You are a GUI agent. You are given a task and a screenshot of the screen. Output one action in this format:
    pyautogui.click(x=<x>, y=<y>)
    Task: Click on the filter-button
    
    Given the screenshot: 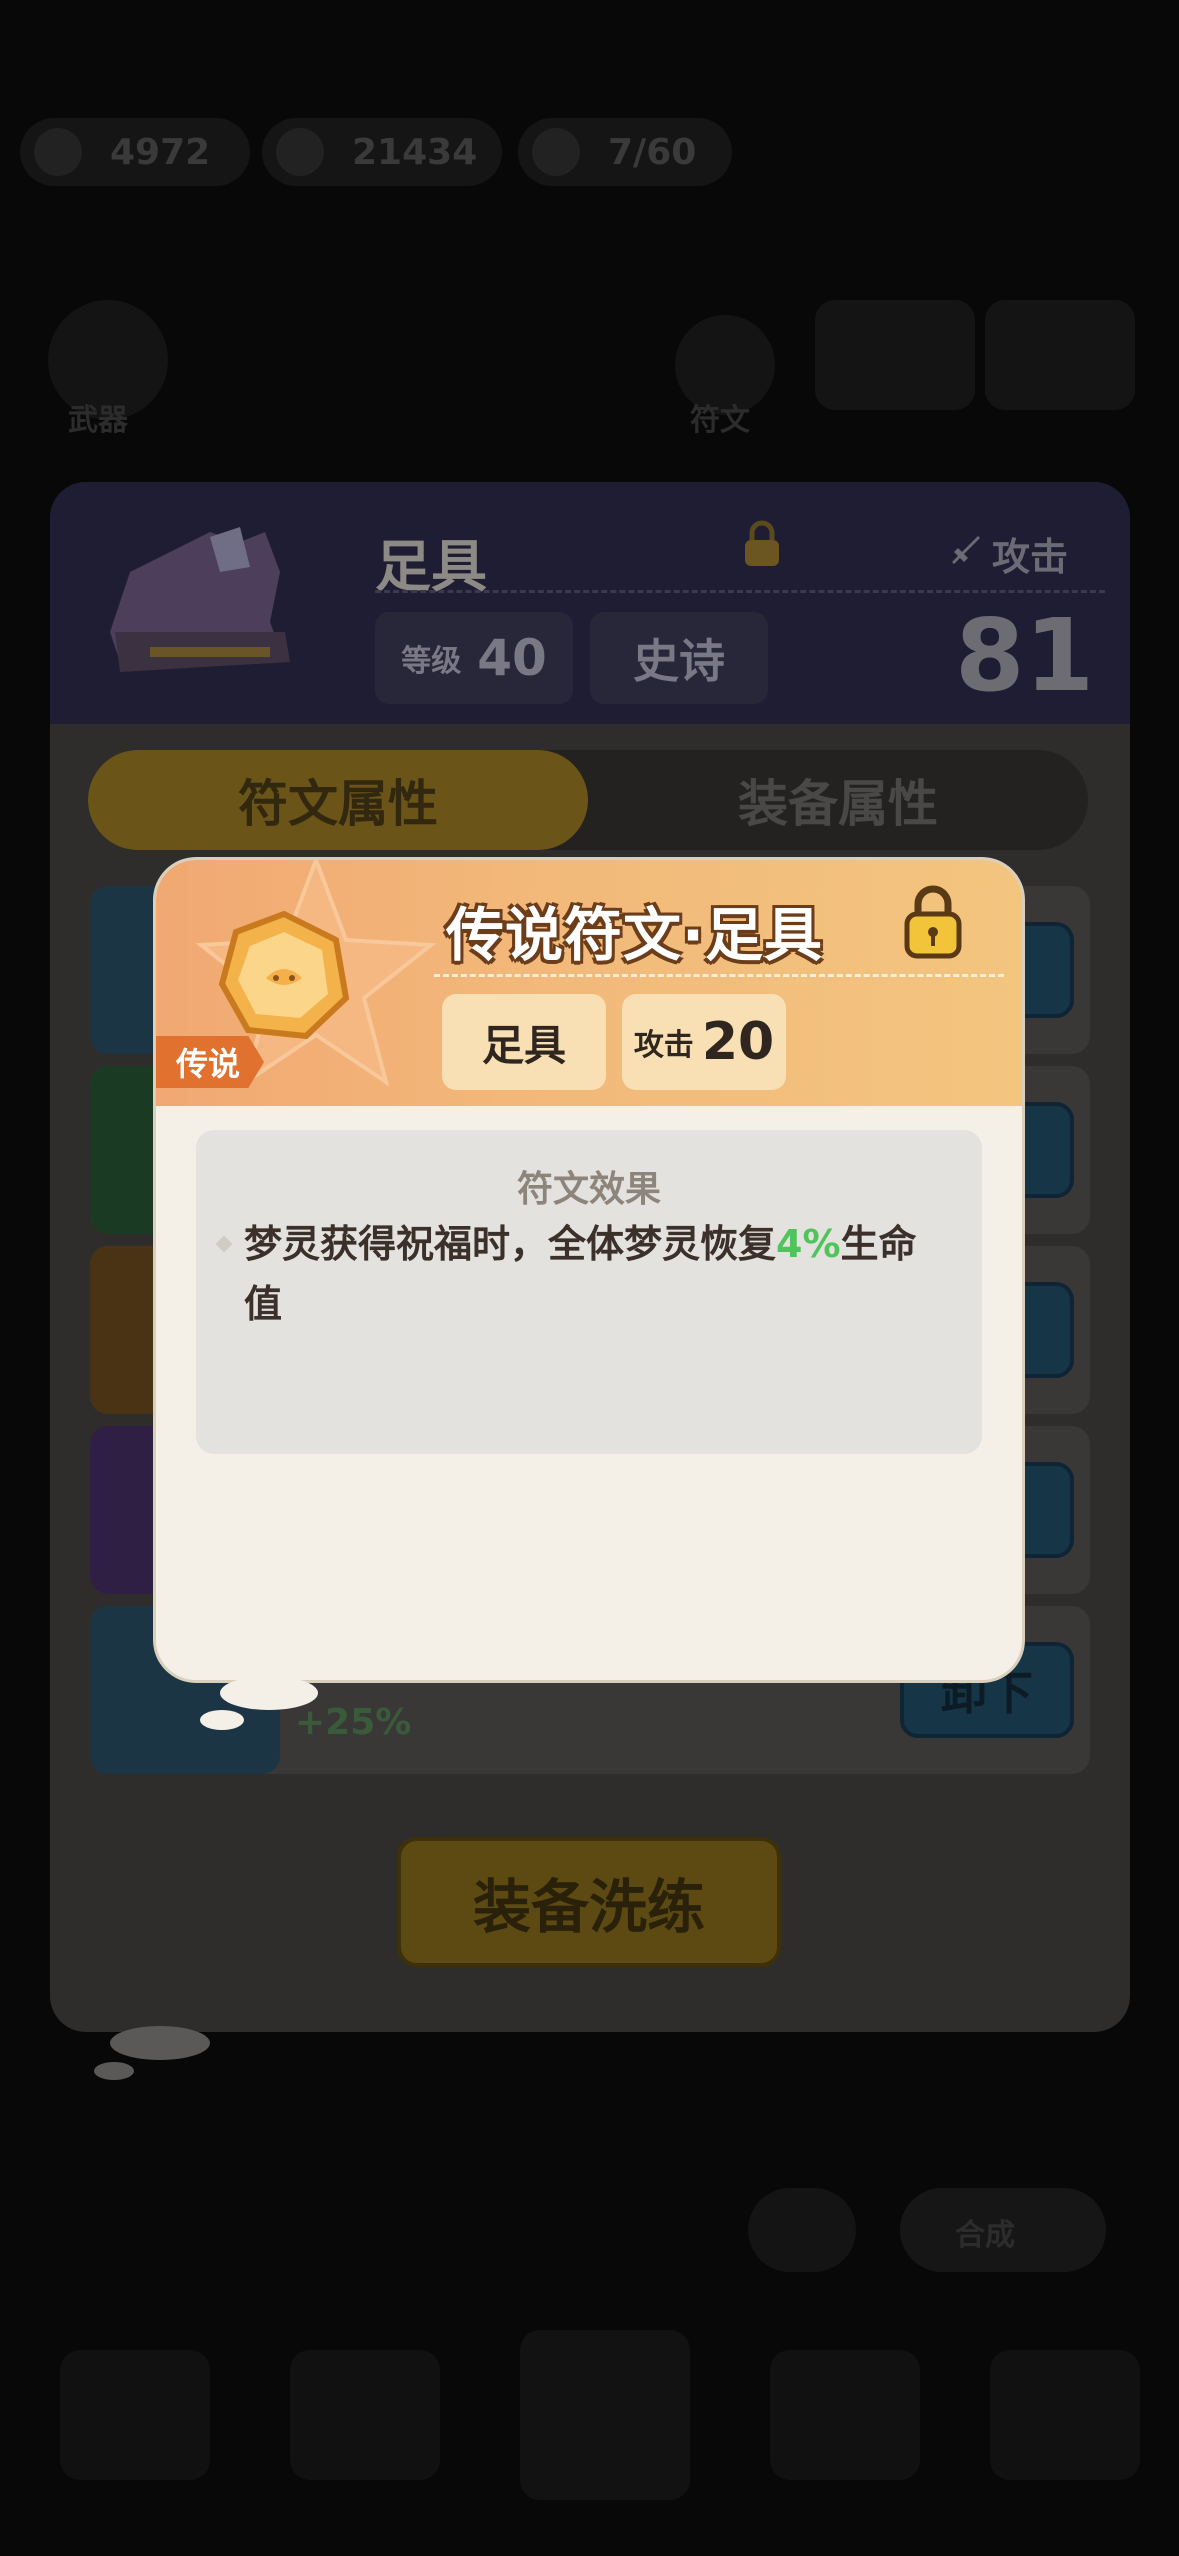 What is the action you would take?
    pyautogui.click(x=802, y=2230)
    